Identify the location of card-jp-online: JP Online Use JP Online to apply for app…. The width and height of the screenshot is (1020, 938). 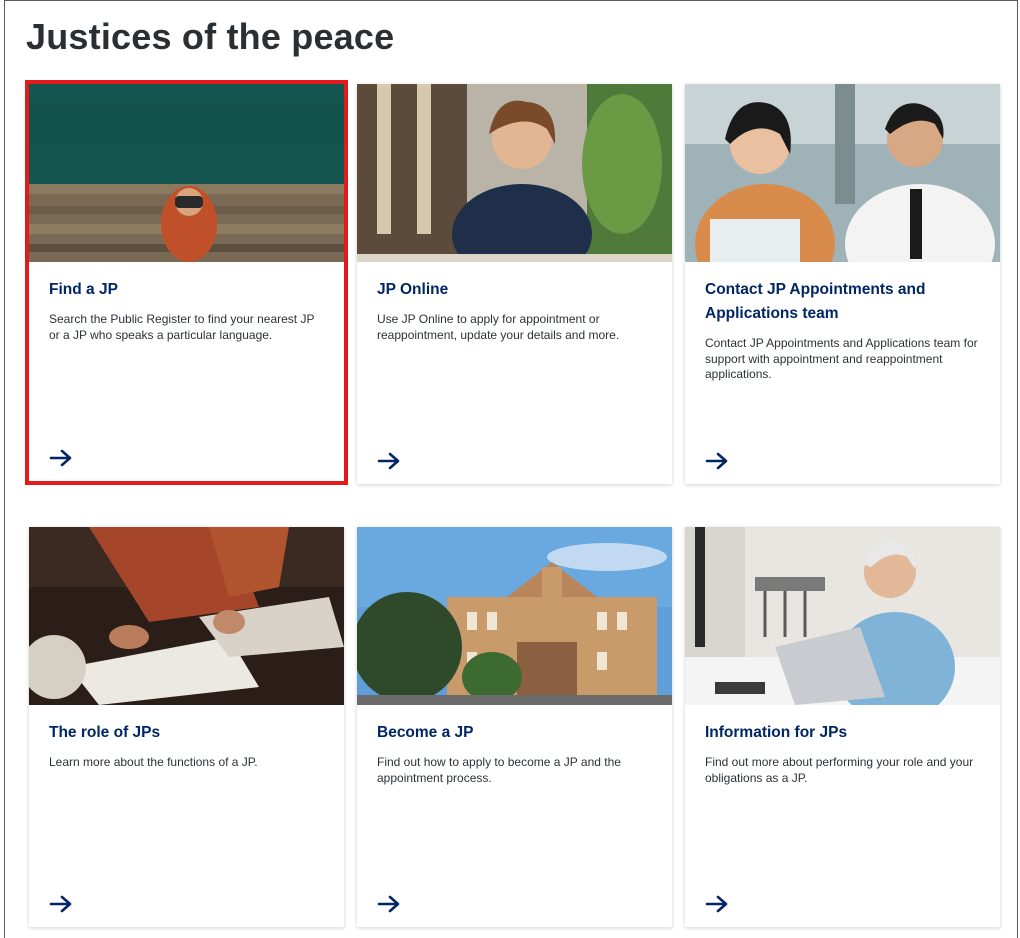
(514, 284).